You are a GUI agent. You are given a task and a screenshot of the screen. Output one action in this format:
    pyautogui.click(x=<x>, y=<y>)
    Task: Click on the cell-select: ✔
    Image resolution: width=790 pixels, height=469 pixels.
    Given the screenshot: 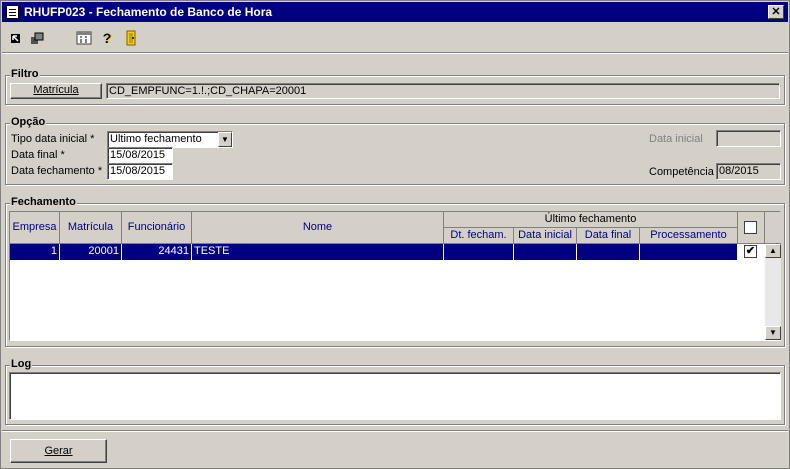 What is the action you would take?
    pyautogui.click(x=751, y=252)
    